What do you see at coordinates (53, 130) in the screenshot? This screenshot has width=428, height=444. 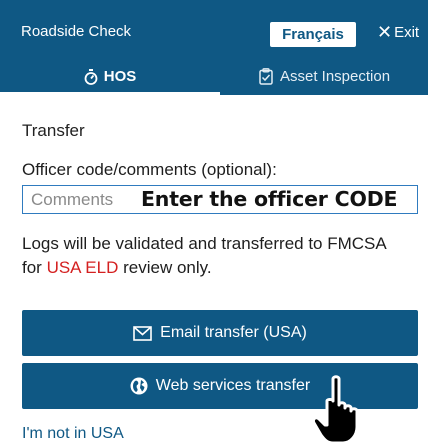 I see `section-title: Transfer` at bounding box center [53, 130].